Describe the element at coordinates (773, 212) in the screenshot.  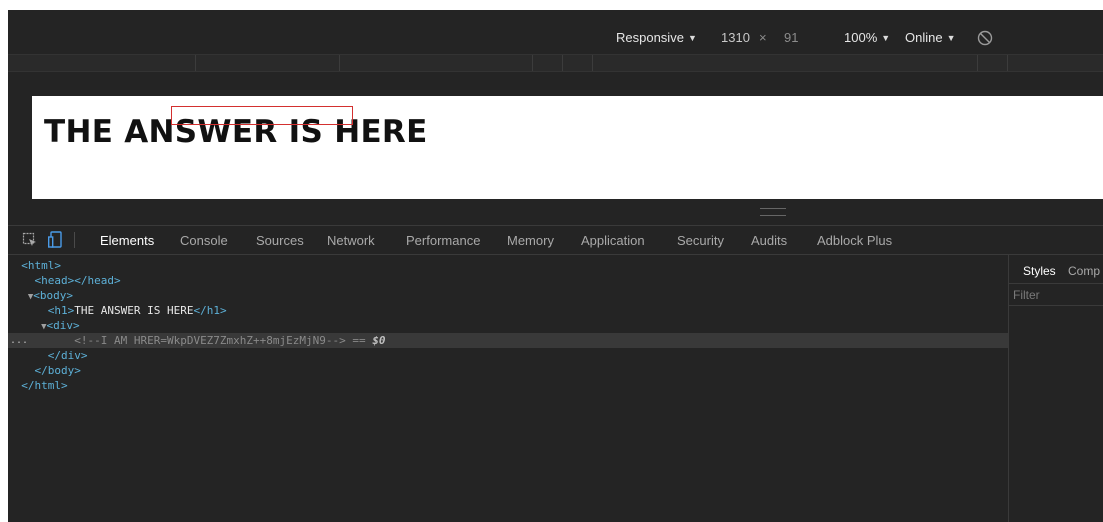
I see `viewport-resize-handle` at that location.